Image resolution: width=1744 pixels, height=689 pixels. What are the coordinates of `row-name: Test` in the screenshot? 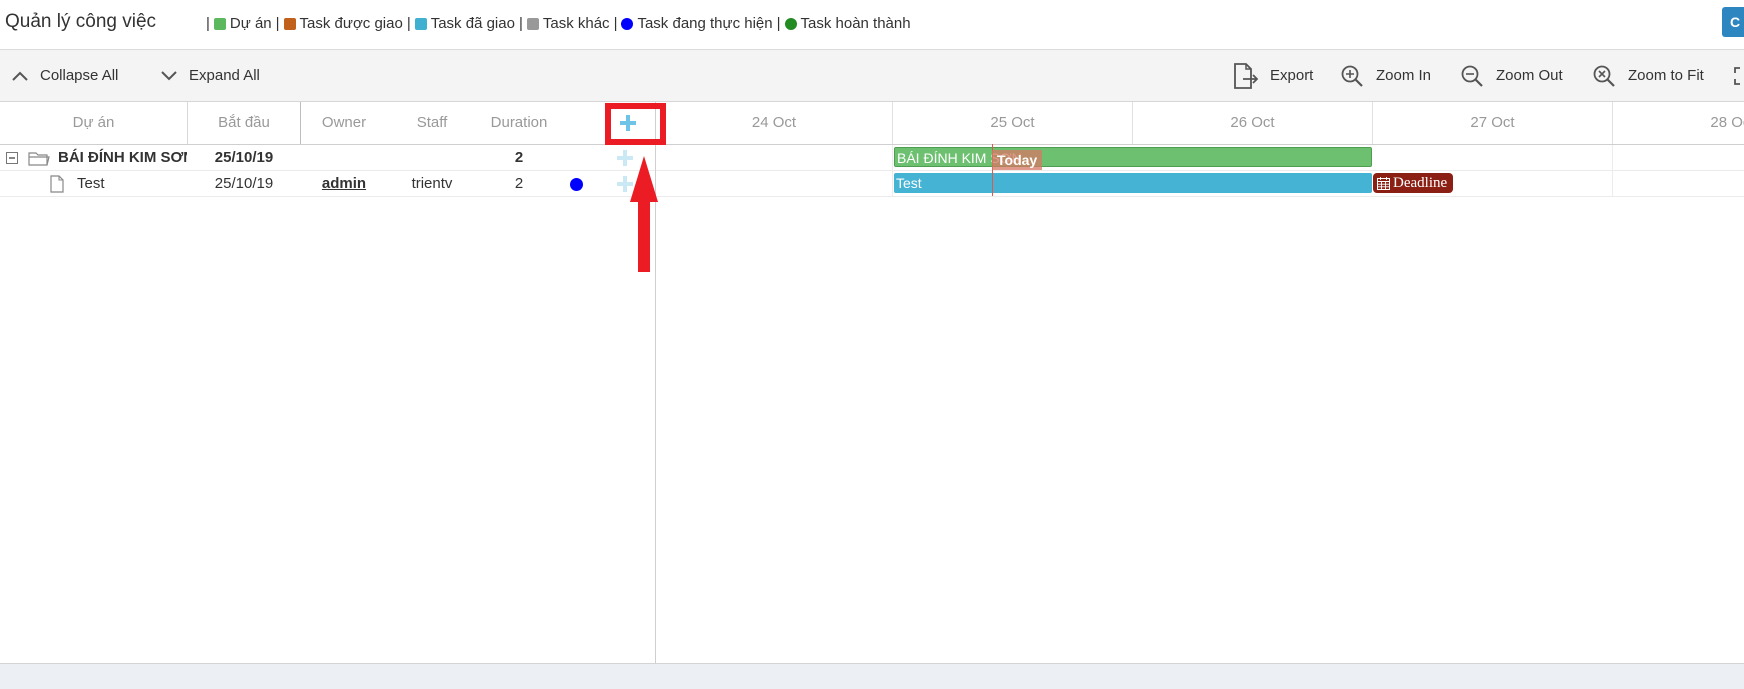 It's located at (91, 183).